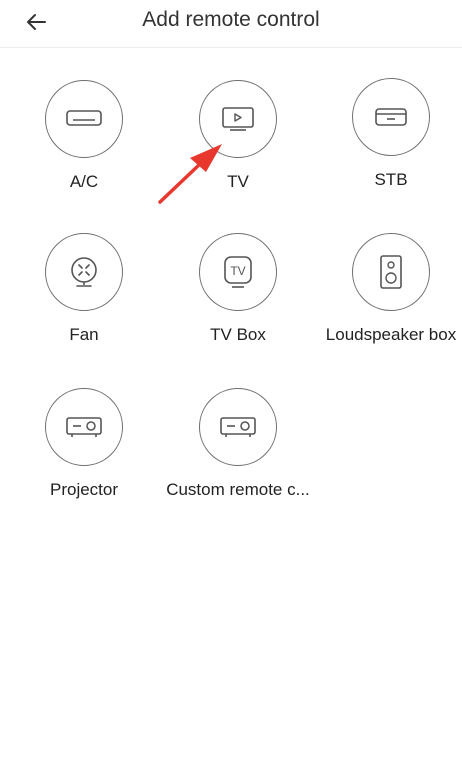 Image resolution: width=462 pixels, height=783 pixels. I want to click on app-header: Add remote control, so click(231, 24).